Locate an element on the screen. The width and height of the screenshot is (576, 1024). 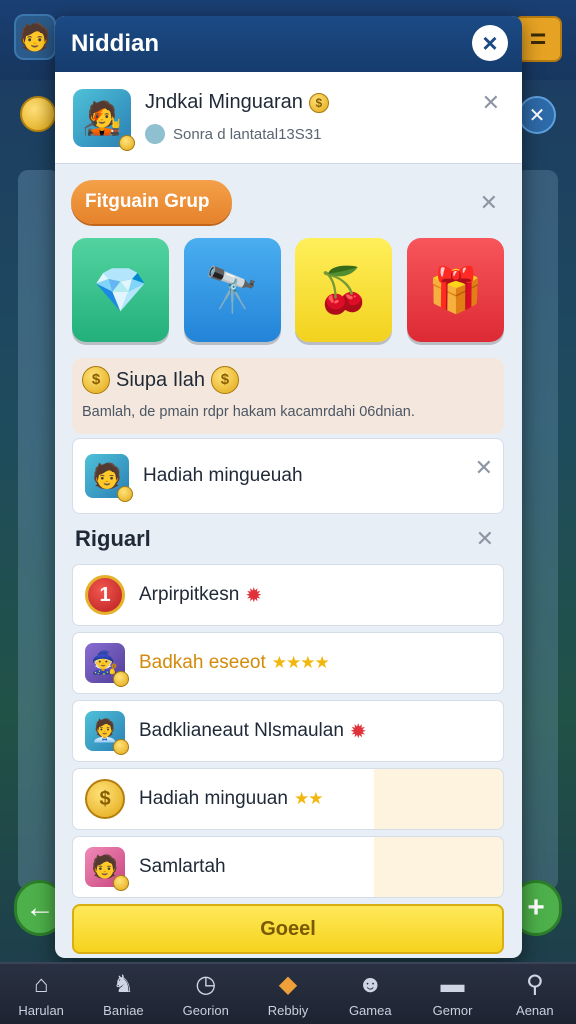
background-coin-icon is located at coordinates (38, 114).